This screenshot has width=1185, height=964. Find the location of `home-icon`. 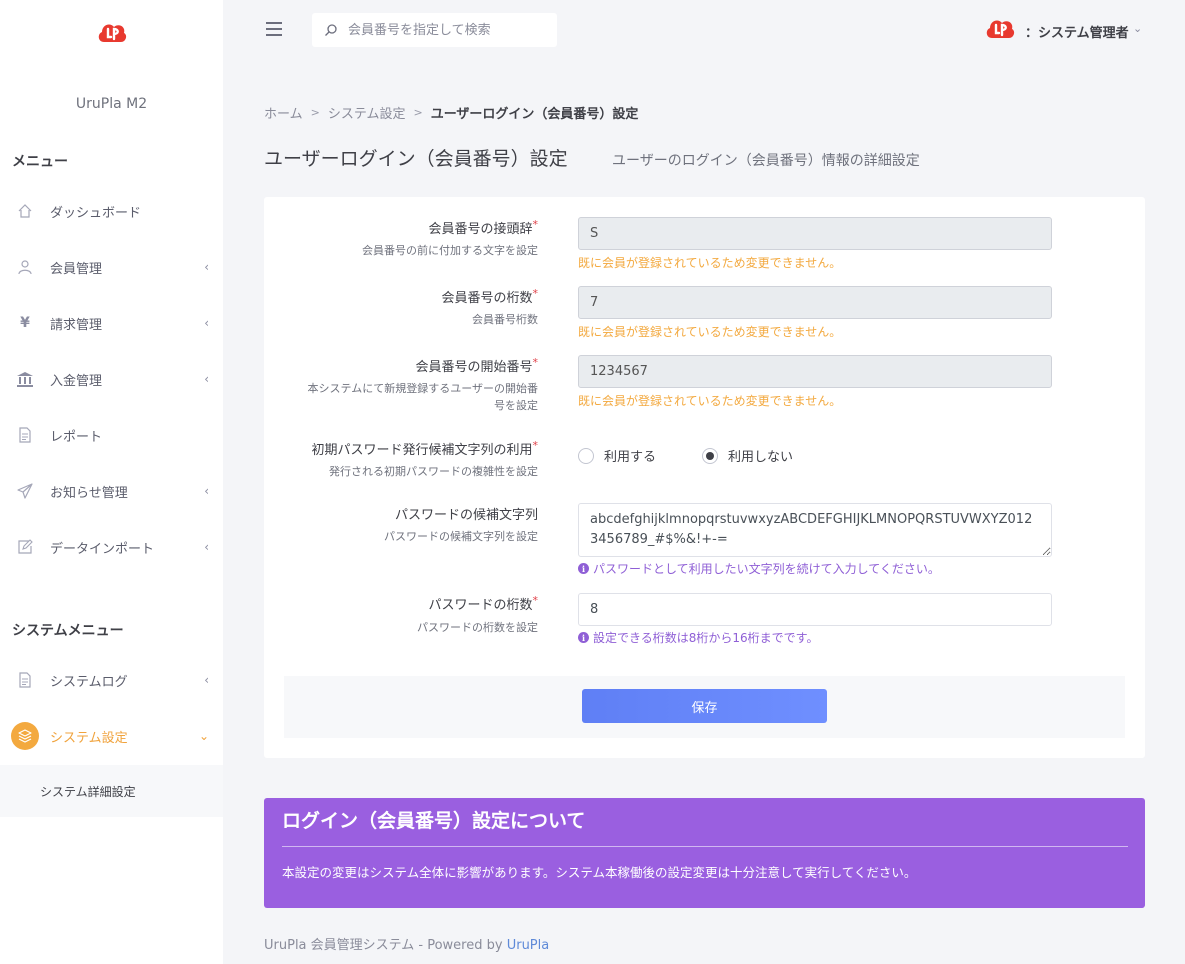

home-icon is located at coordinates (25, 211).